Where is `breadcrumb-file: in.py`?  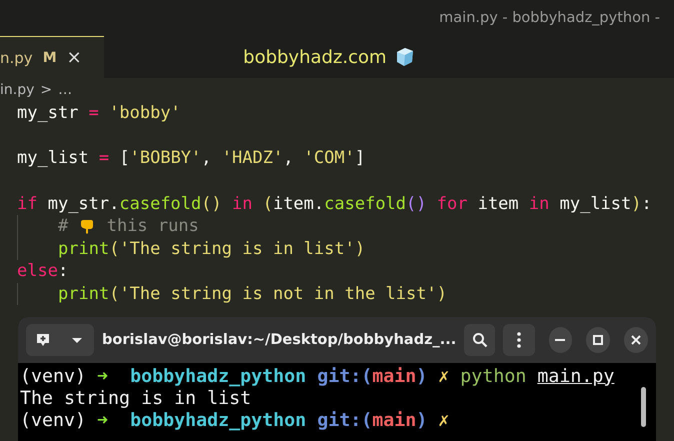 breadcrumb-file: in.py is located at coordinates (17, 90).